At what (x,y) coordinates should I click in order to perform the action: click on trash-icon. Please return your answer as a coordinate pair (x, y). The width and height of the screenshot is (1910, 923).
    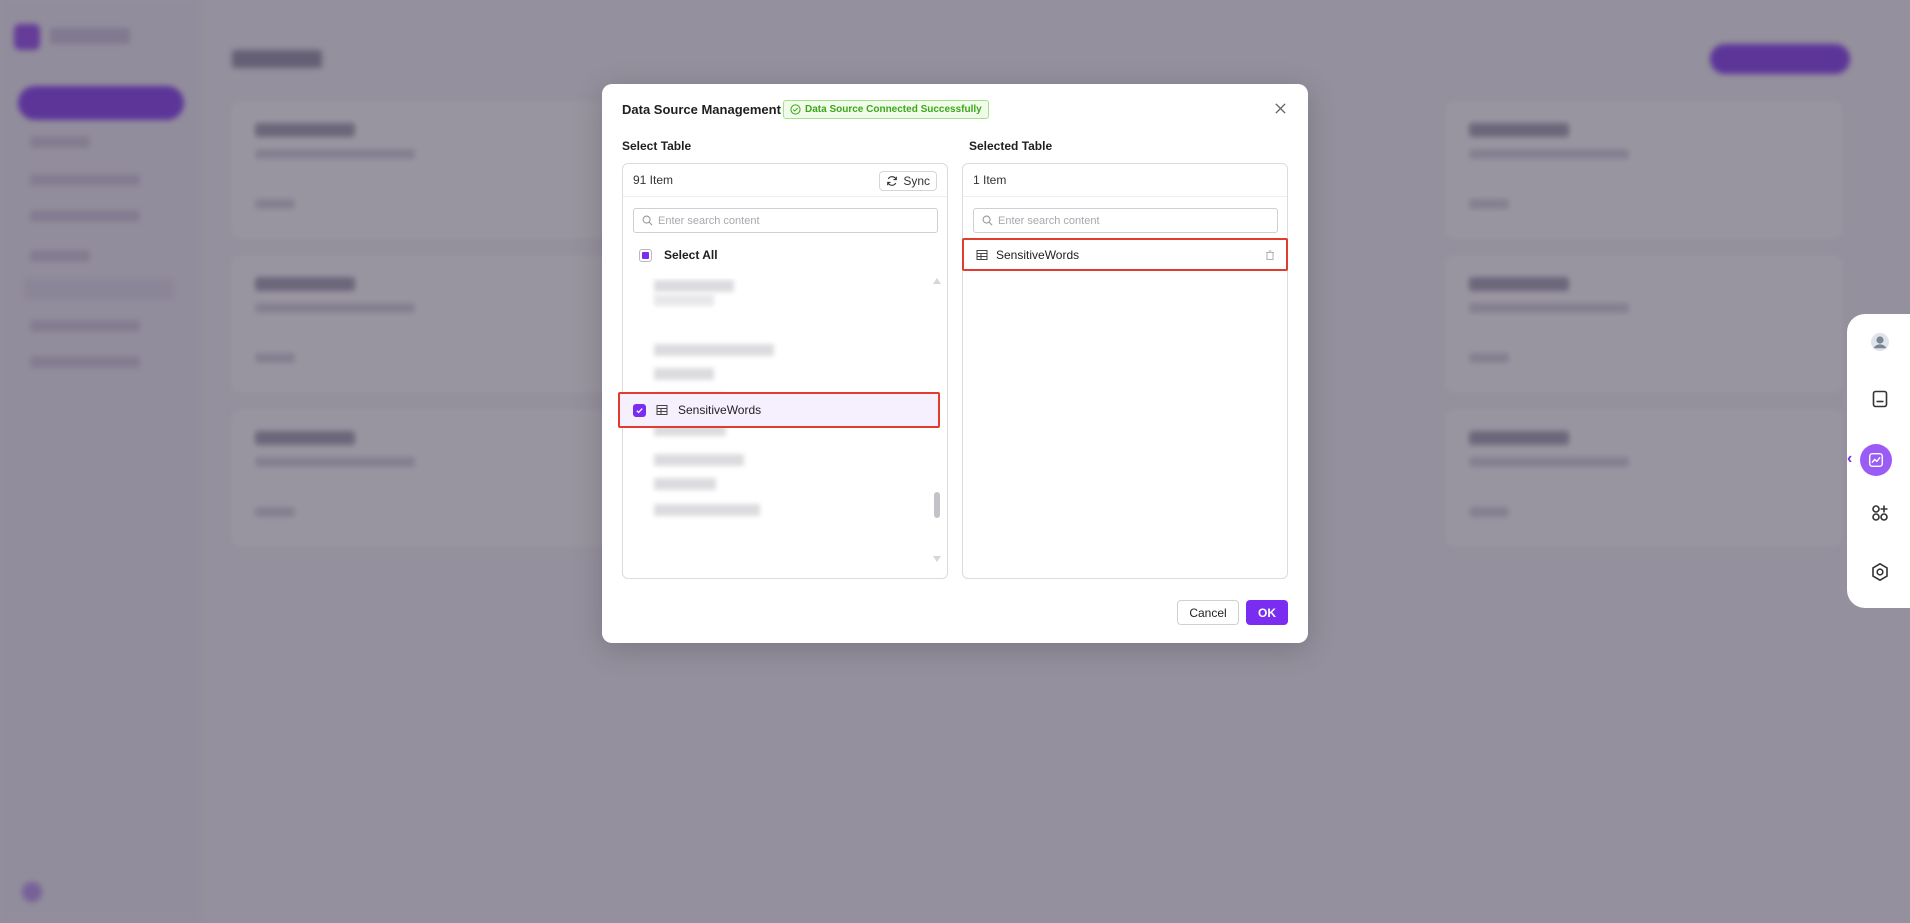
    Looking at the image, I should click on (1270, 255).